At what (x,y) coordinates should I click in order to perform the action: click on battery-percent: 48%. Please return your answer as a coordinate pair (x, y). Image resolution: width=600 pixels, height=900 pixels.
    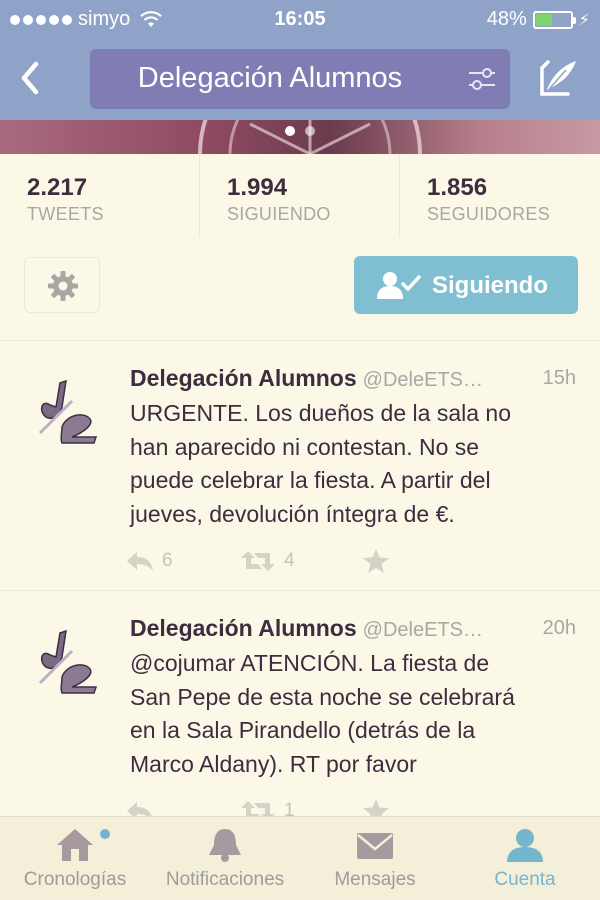
    Looking at the image, I should click on (506, 19).